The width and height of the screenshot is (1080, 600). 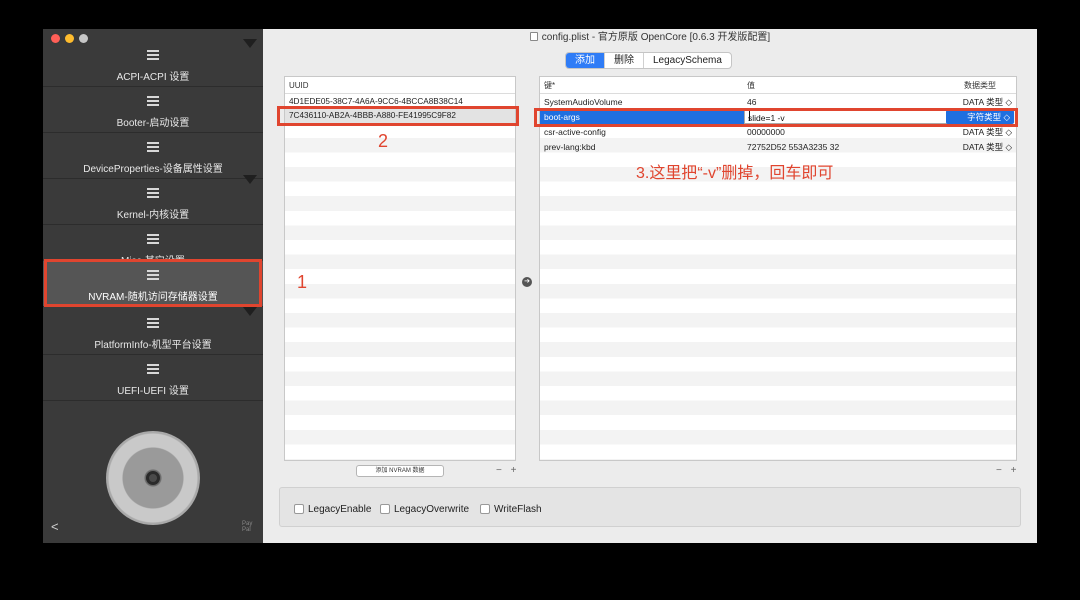 What do you see at coordinates (507, 470) in the screenshot?
I see `uuid-add-remove-buttons: − +` at bounding box center [507, 470].